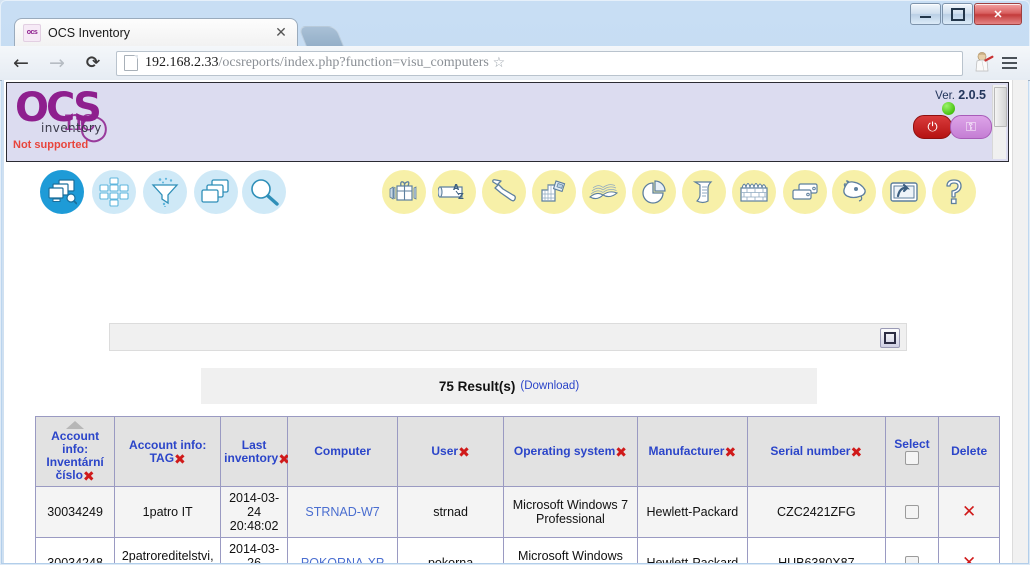  Describe the element at coordinates (451, 451) in the screenshot. I see `column-header-user: User✖` at that location.